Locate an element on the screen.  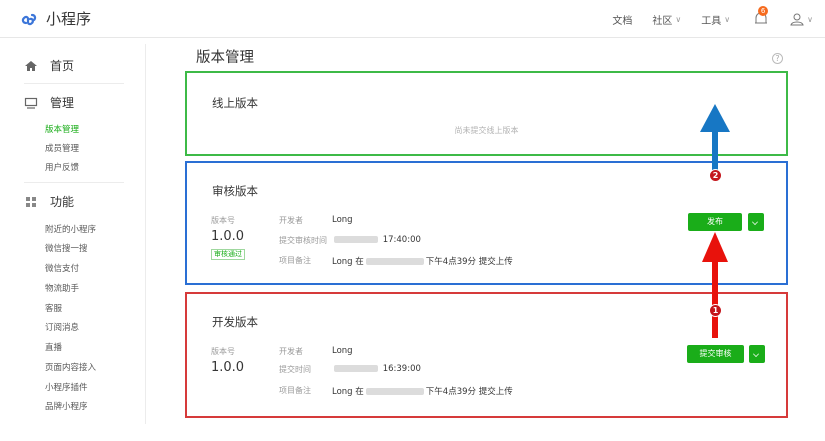
step-1-badge: 1 is located at coordinates (715, 310).